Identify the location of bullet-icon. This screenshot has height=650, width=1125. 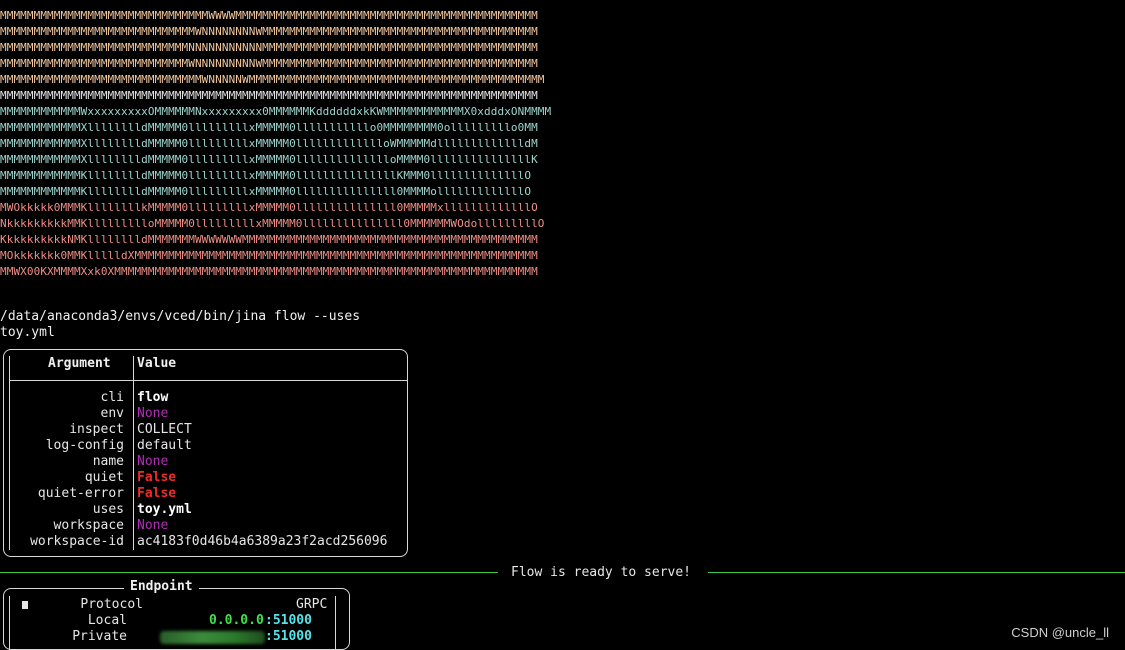
(25, 605).